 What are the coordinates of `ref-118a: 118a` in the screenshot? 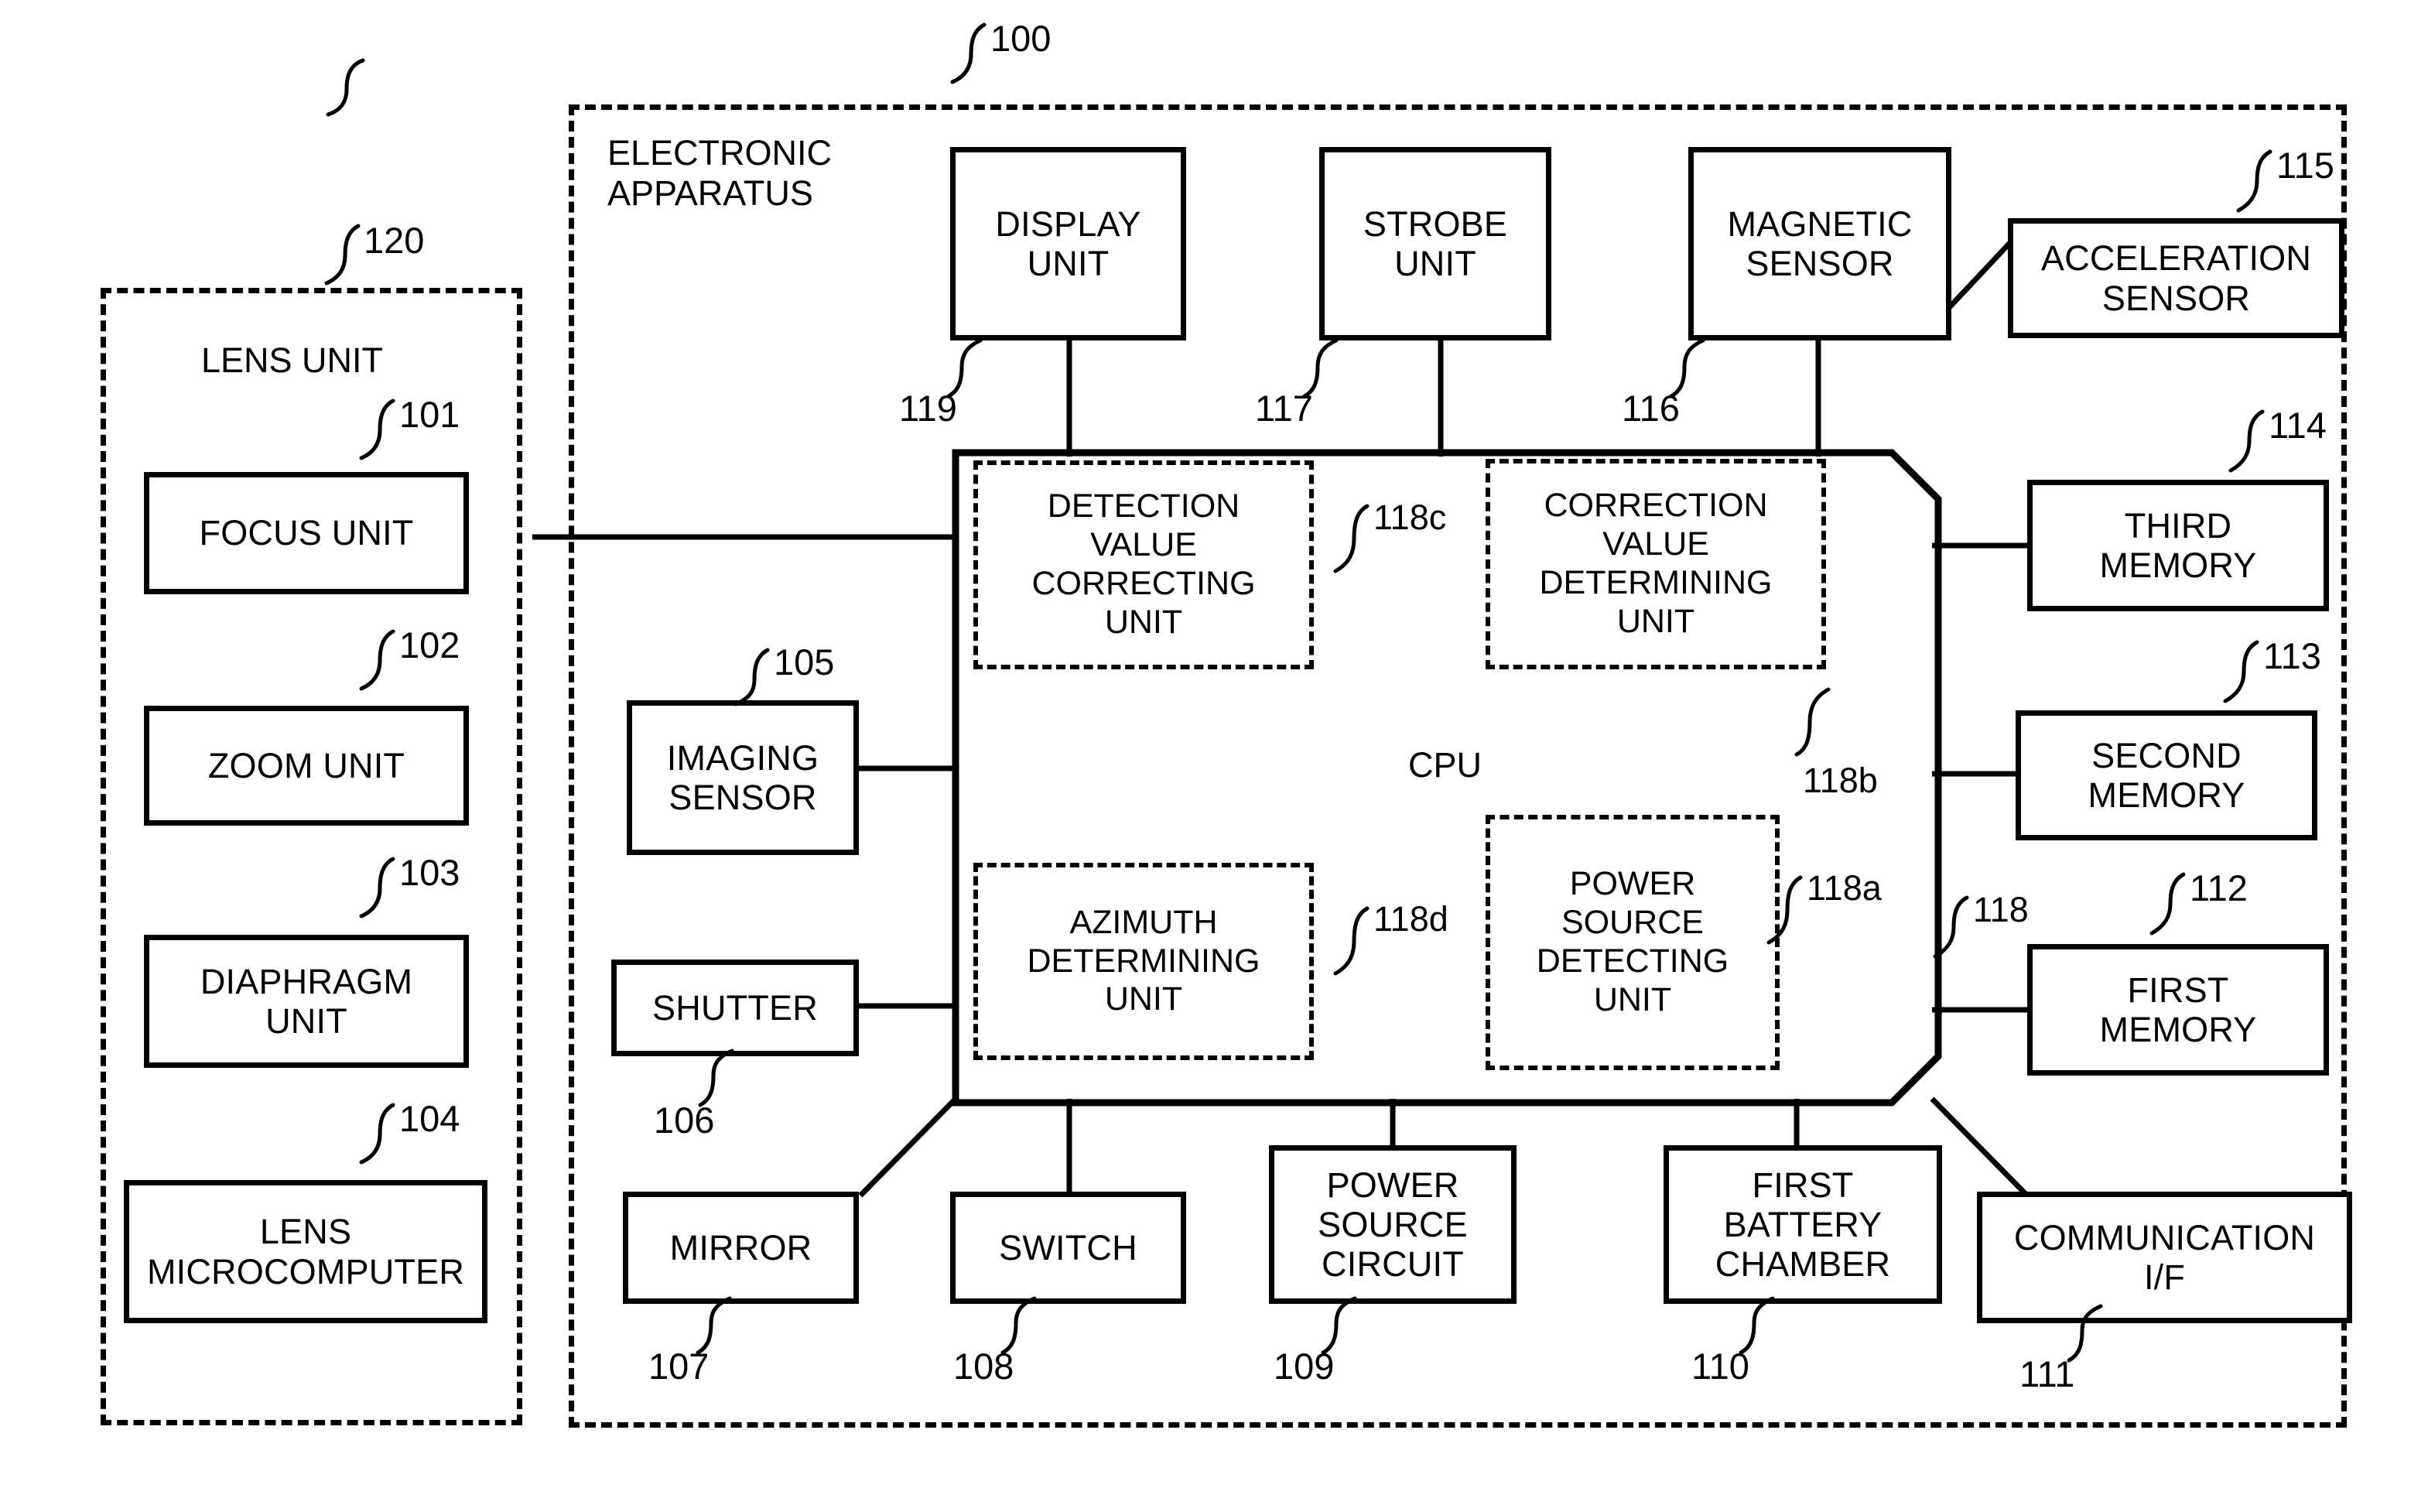 It's located at (1844, 888).